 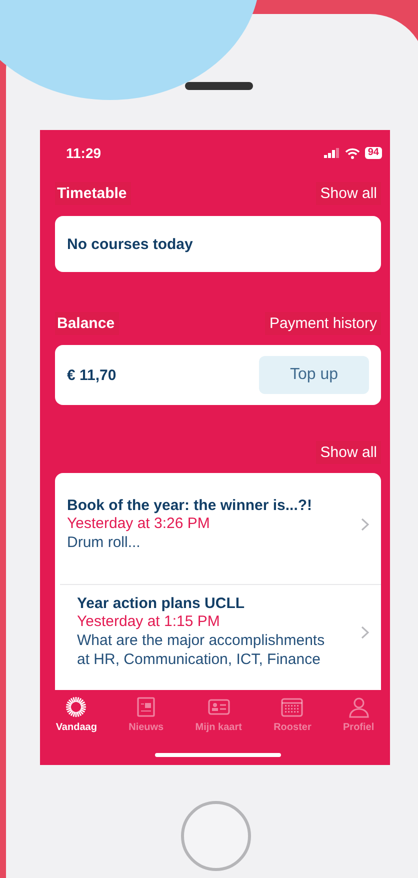 What do you see at coordinates (219, 707) in the screenshot?
I see `id-card-icon` at bounding box center [219, 707].